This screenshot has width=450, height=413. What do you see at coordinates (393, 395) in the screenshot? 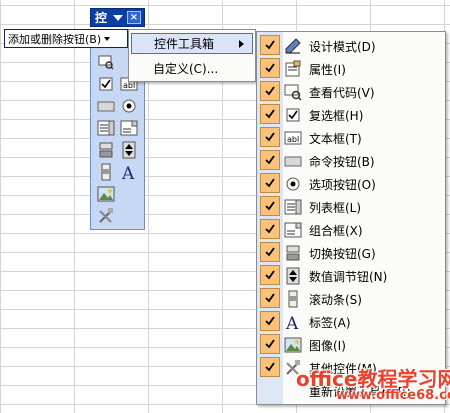
I see `watermark-url: www.office68.com` at bounding box center [393, 395].